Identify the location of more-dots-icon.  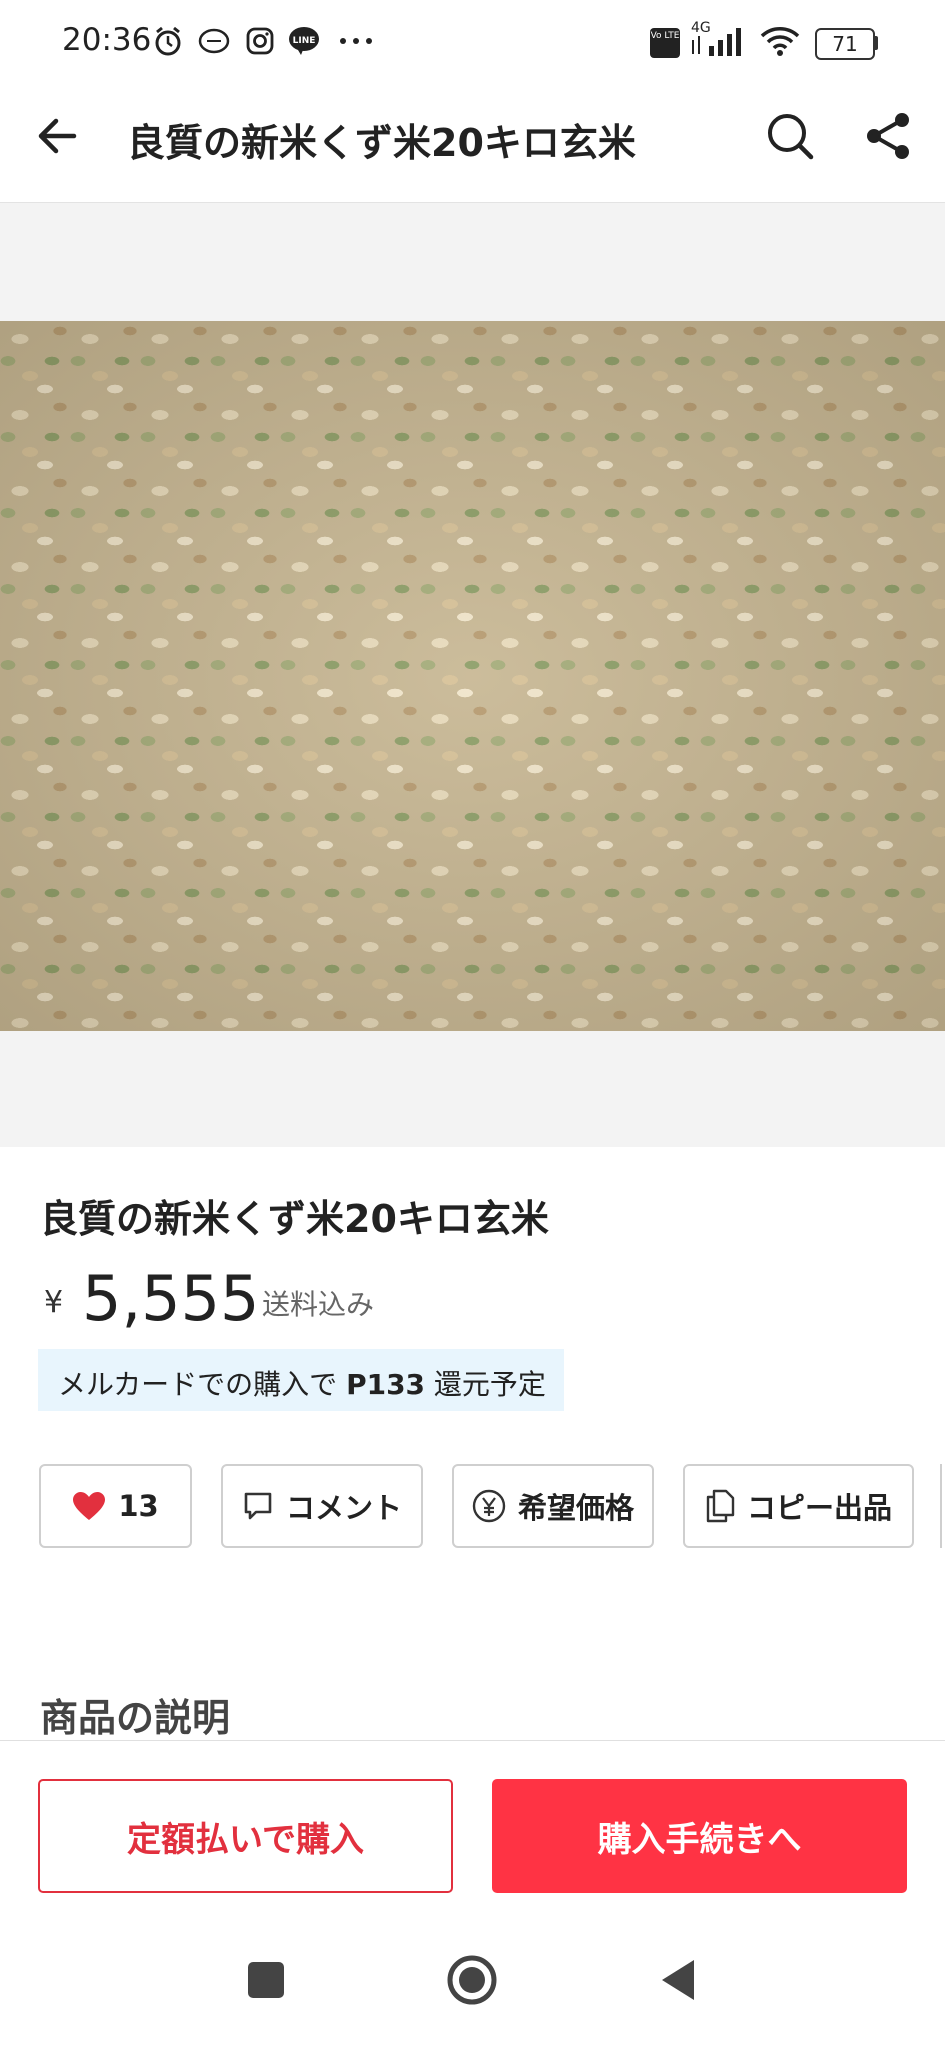
(356, 41).